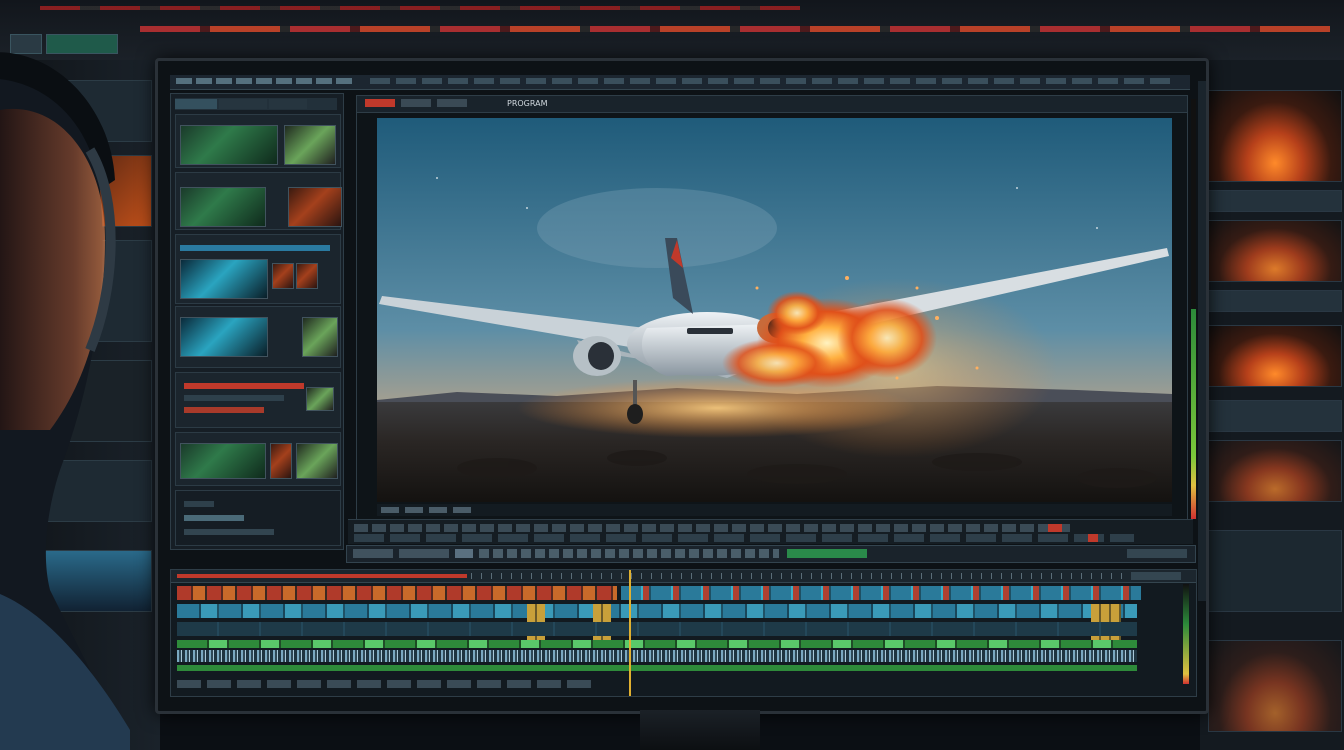  I want to click on viewer-header: PROGRAM, so click(772, 104).